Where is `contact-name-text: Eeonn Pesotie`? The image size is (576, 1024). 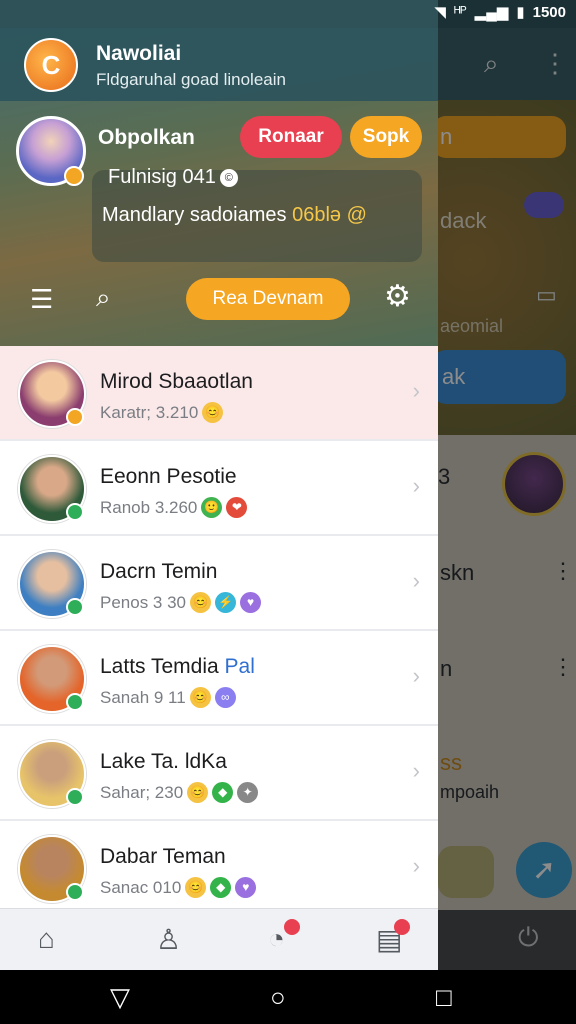 contact-name-text: Eeonn Pesotie is located at coordinates (168, 476).